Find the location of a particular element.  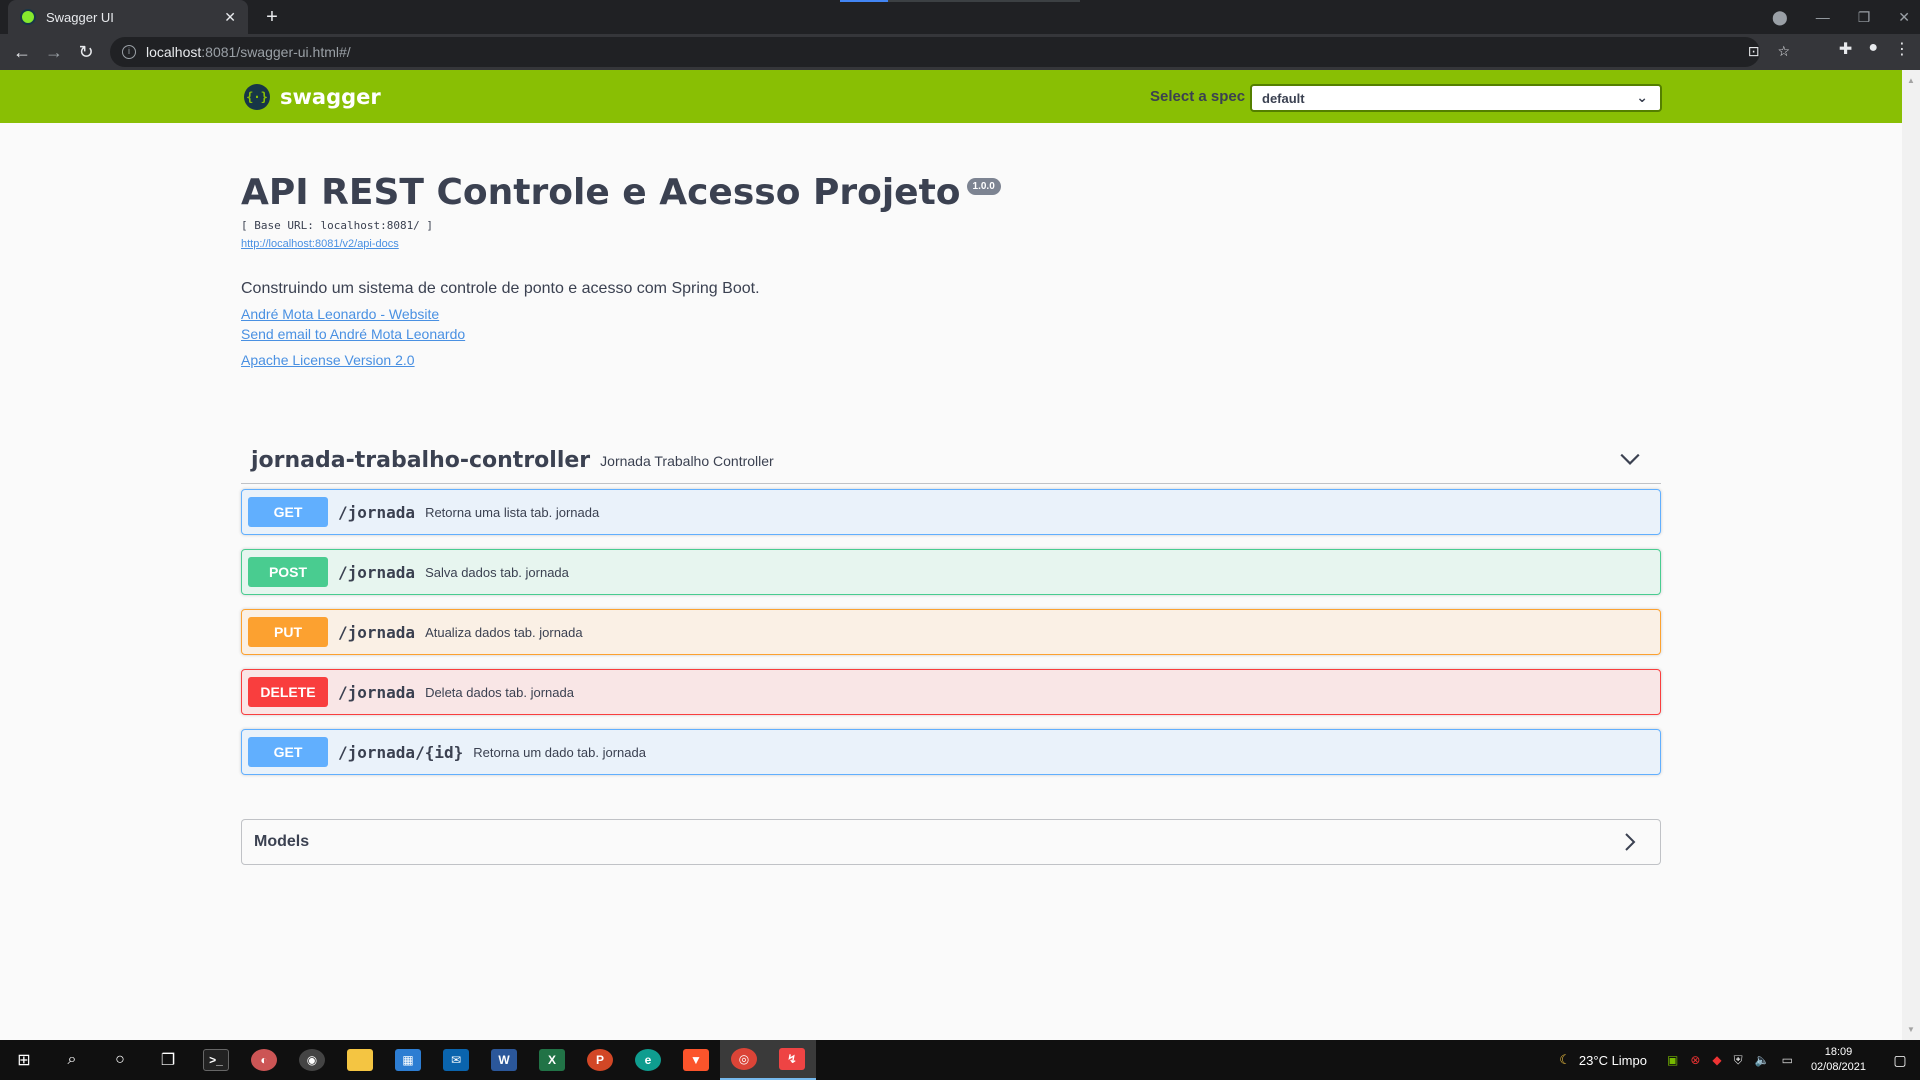

app-tray-icon: ◆ is located at coordinates (1716, 1060).